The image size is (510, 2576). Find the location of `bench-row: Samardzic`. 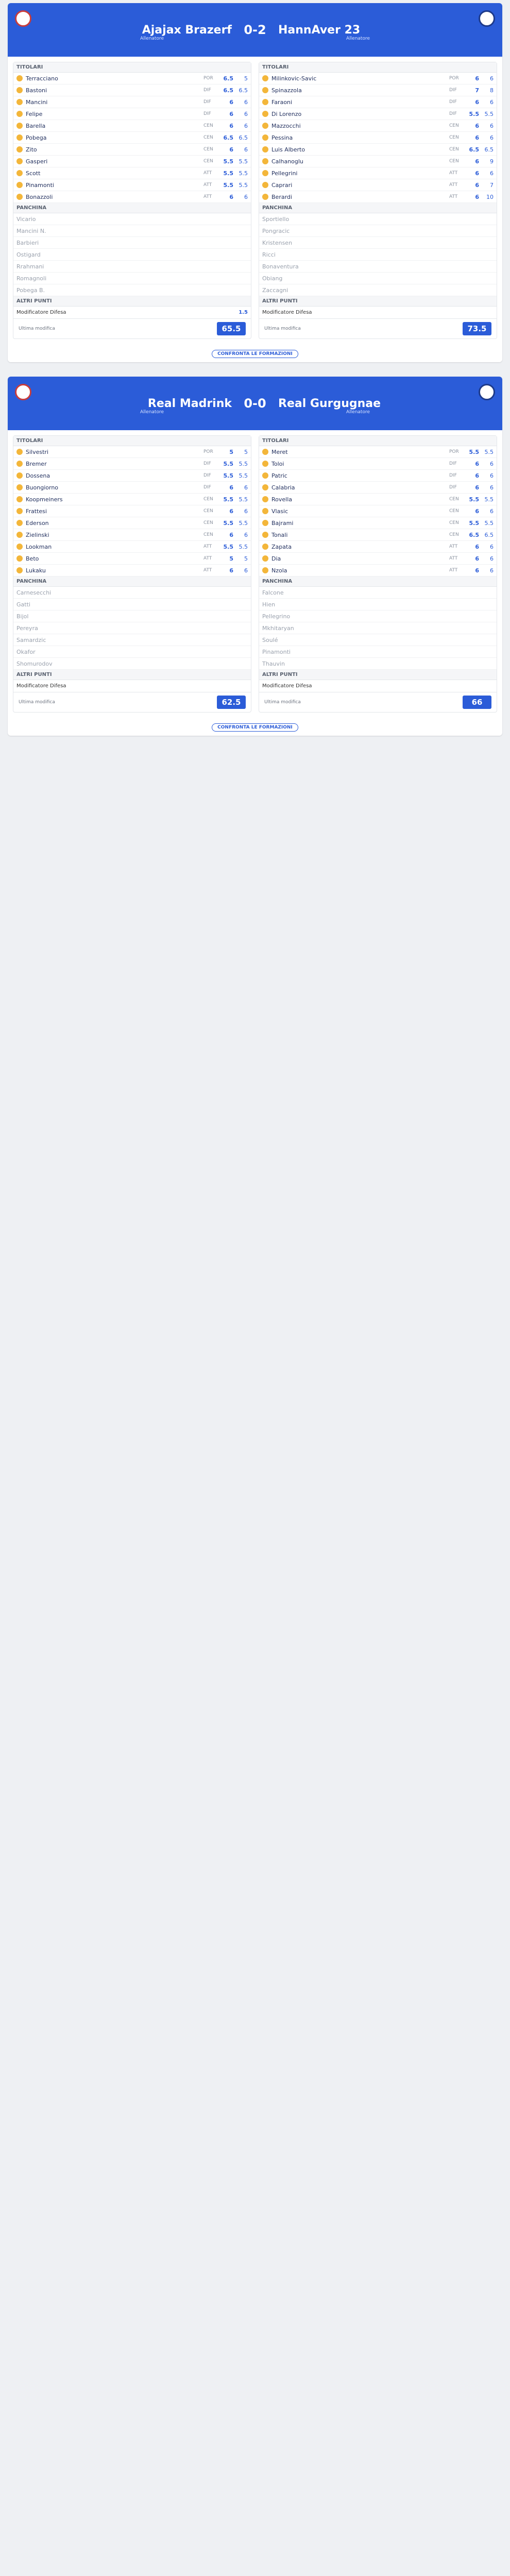

bench-row: Samardzic is located at coordinates (132, 640).